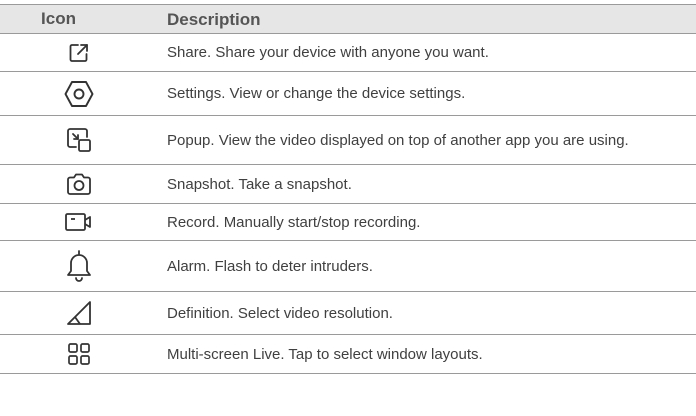 Image resolution: width=696 pixels, height=416 pixels. Describe the element at coordinates (78, 52) in the screenshot. I see `share-icon` at that location.